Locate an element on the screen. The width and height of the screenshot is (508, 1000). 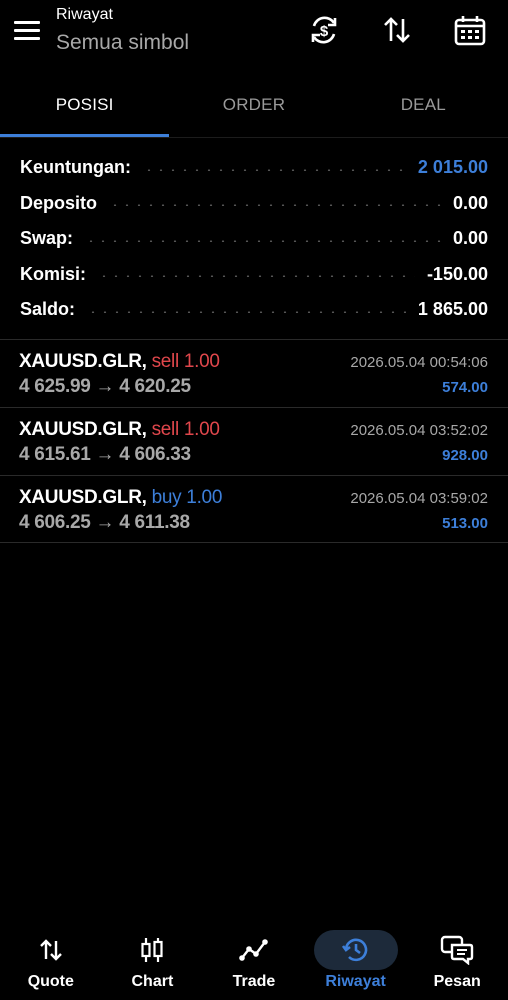
deal-side: buy 1.00 is located at coordinates (187, 497).